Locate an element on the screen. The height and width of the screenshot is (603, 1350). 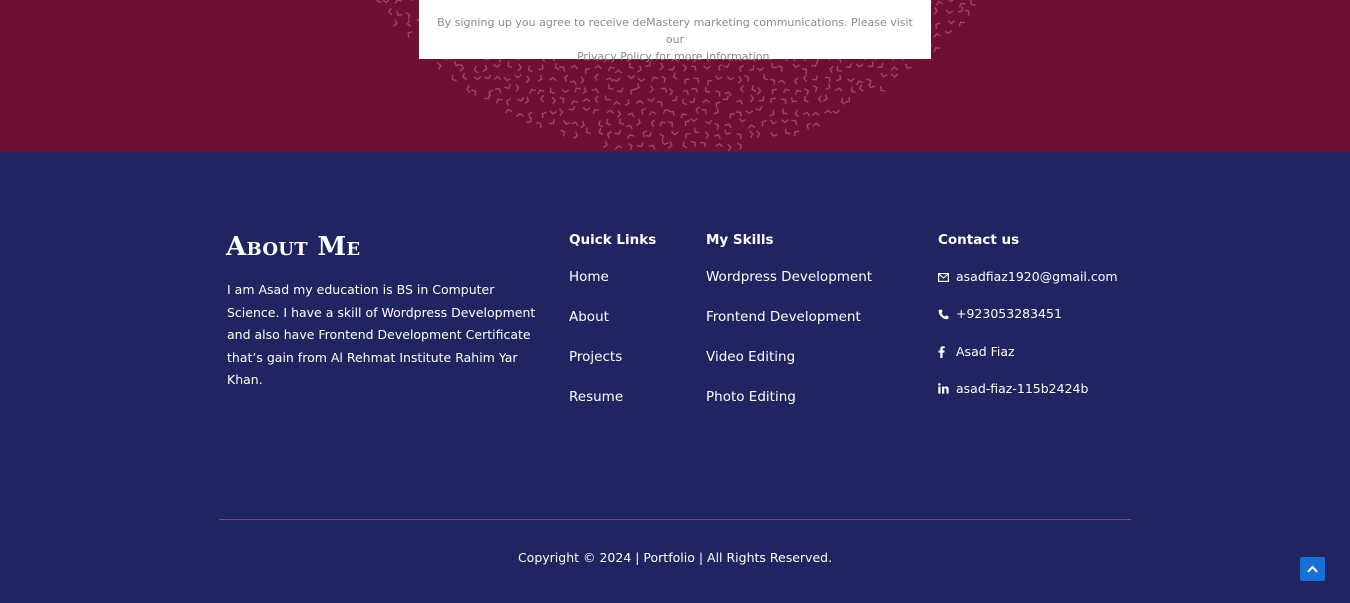
facebook-icon is located at coordinates (947, 352).